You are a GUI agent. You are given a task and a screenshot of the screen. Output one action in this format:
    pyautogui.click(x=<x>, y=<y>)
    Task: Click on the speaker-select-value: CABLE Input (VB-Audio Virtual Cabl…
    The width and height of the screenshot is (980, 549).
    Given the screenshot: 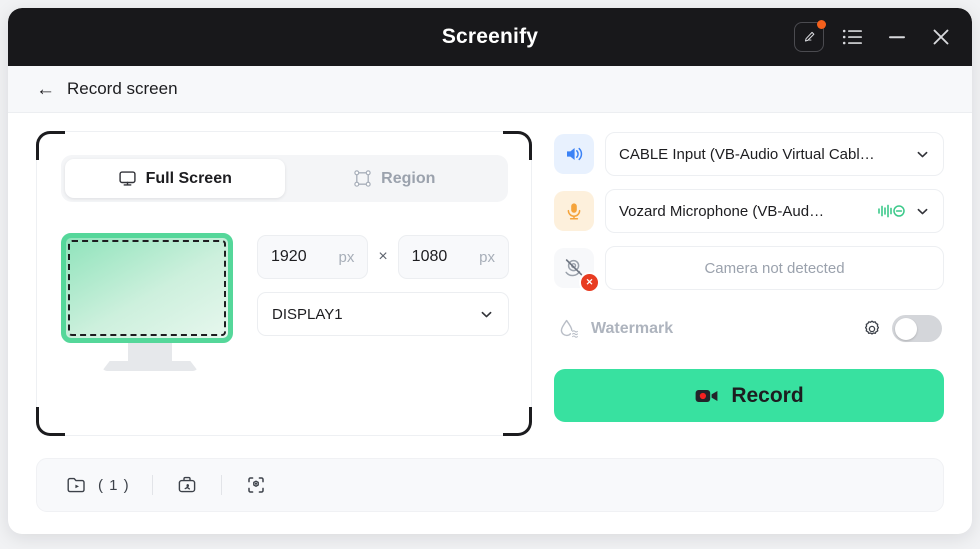 What is the action you would take?
    pyautogui.click(x=747, y=154)
    